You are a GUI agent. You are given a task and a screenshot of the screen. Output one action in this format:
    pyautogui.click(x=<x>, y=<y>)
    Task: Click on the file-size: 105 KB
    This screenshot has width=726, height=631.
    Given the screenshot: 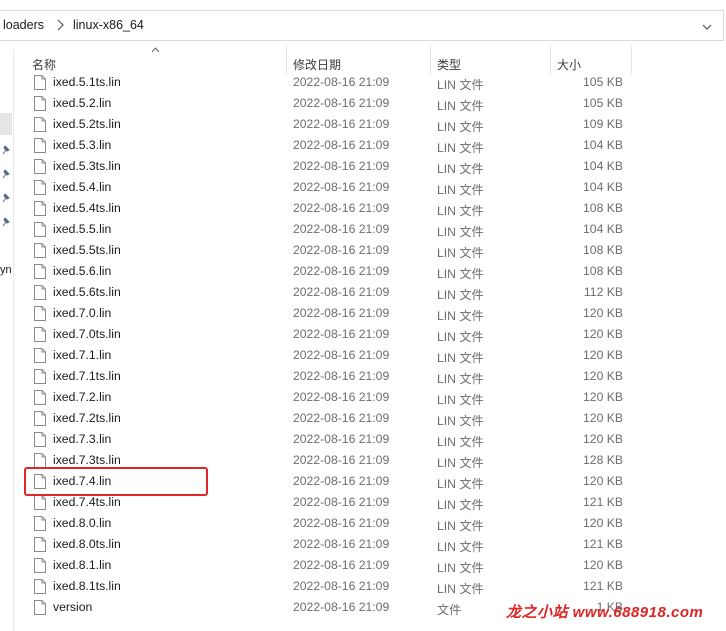 What is the action you would take?
    pyautogui.click(x=603, y=82)
    